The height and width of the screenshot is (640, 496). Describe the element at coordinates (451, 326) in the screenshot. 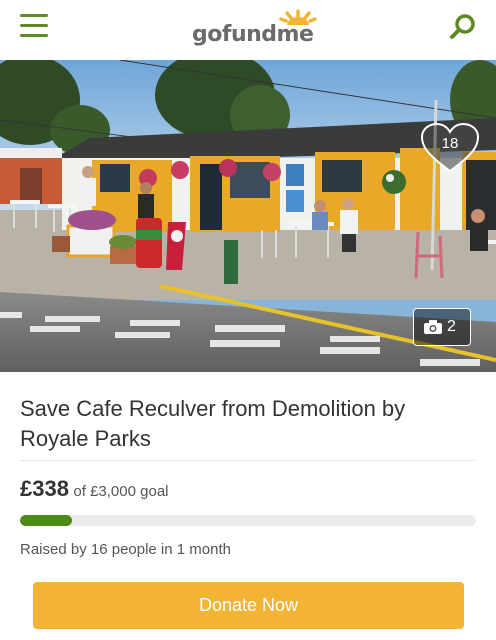

I see `photo-count: 2` at that location.